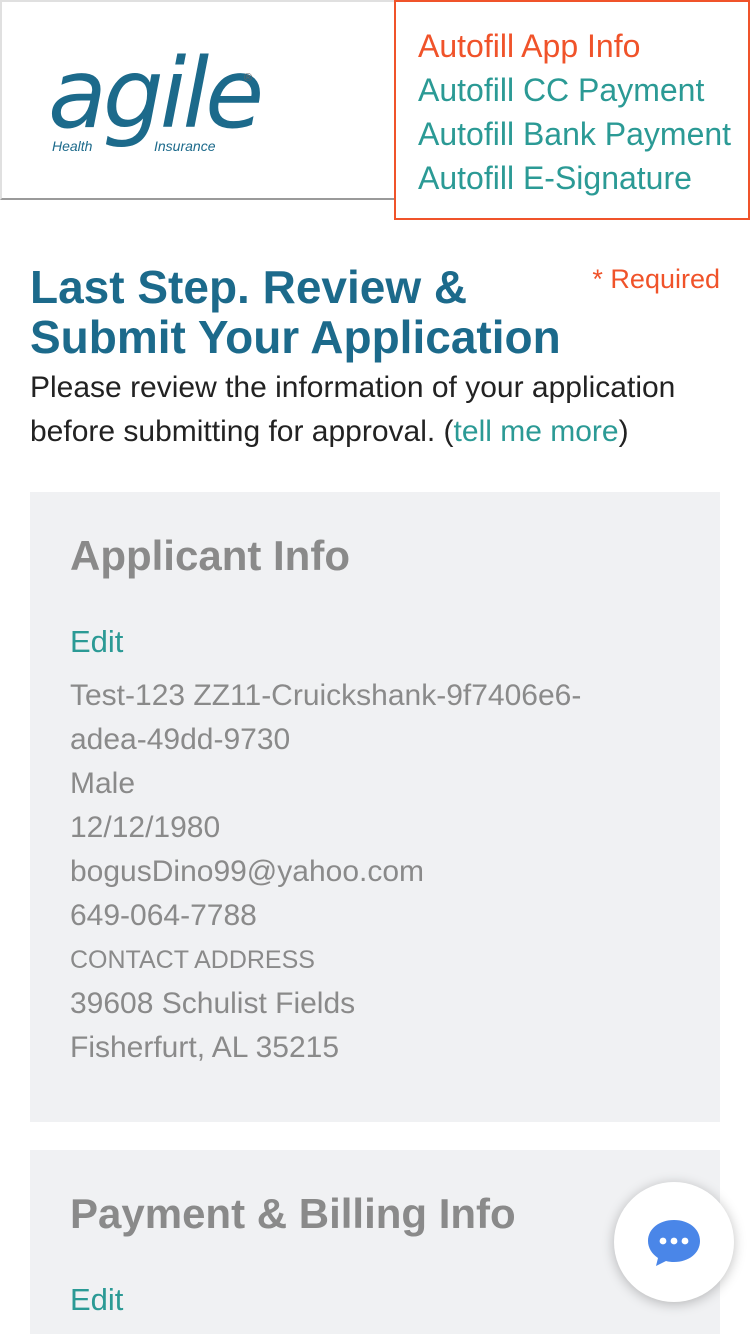  I want to click on logo-subtitle-health: Health, so click(72, 146).